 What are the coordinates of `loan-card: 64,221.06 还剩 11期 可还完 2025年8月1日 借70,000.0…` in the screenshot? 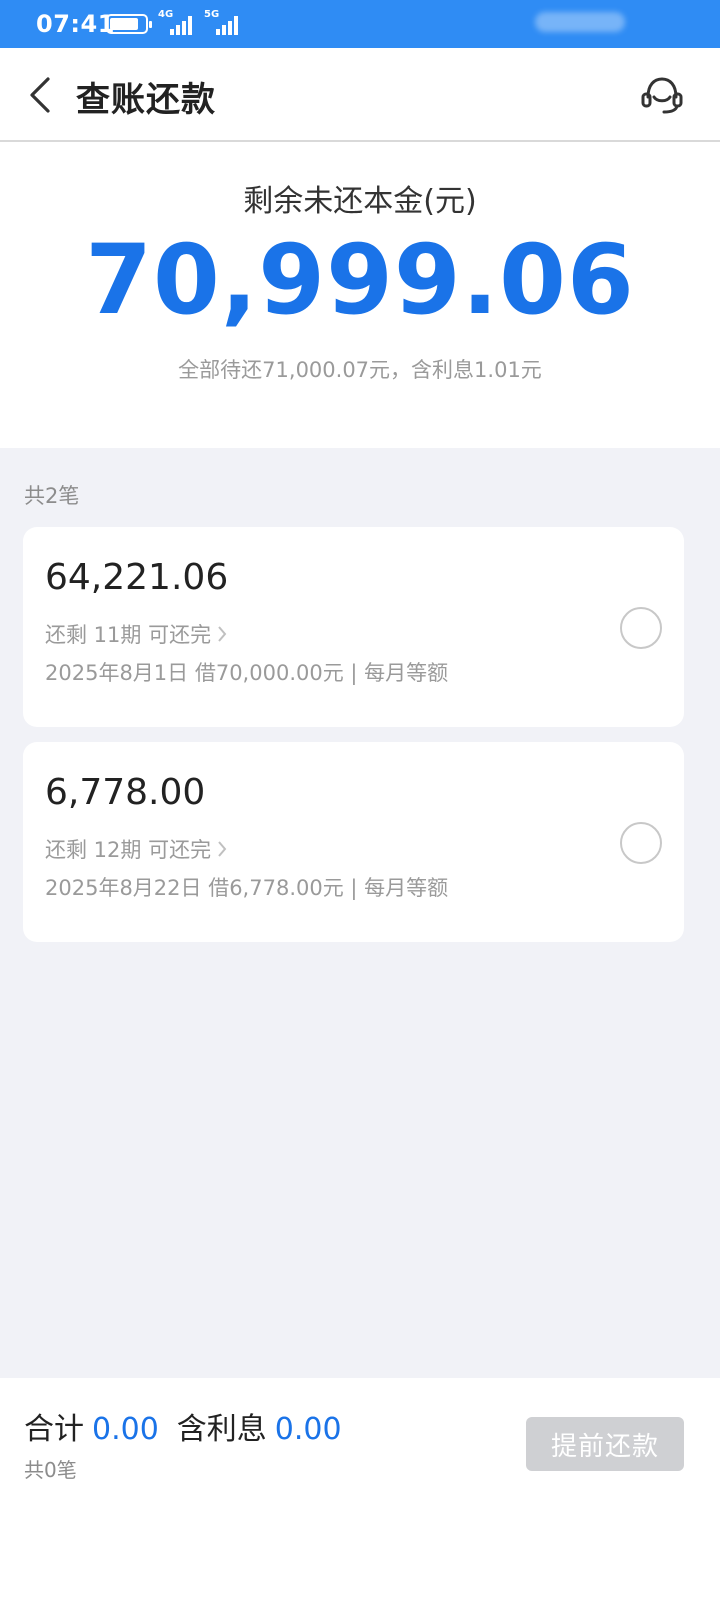 It's located at (353, 627).